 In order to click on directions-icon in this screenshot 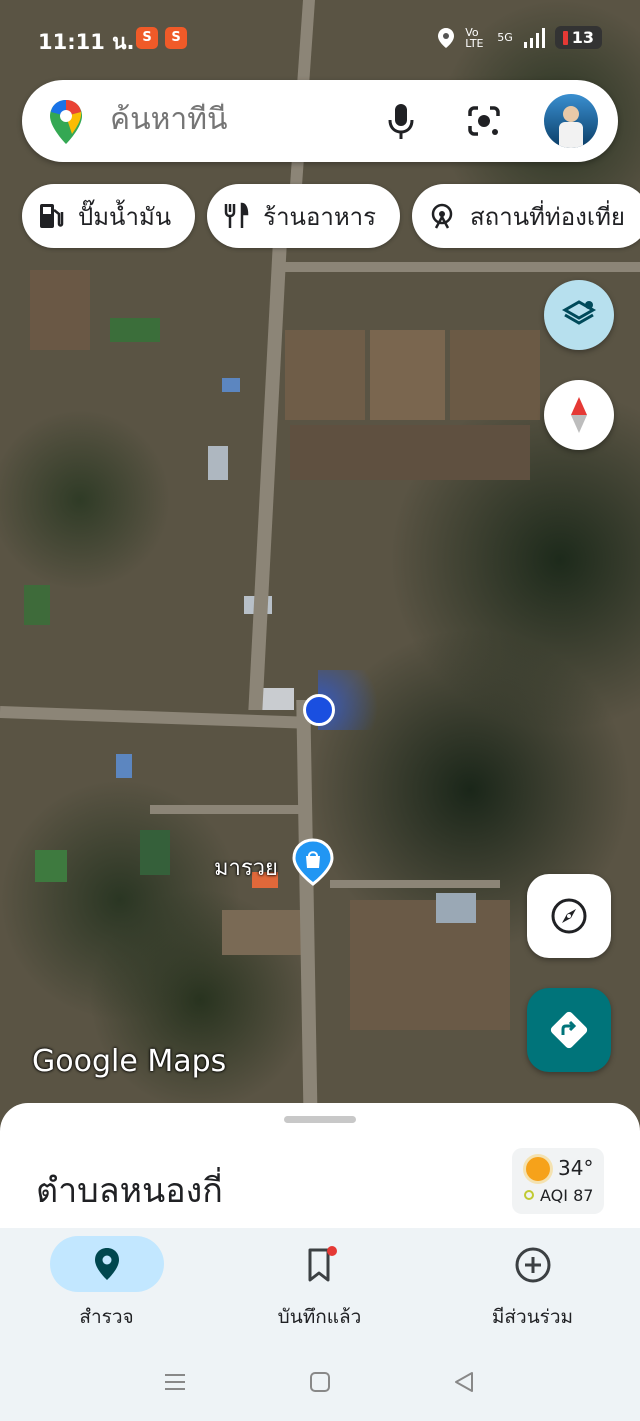, I will do `click(569, 1030)`.